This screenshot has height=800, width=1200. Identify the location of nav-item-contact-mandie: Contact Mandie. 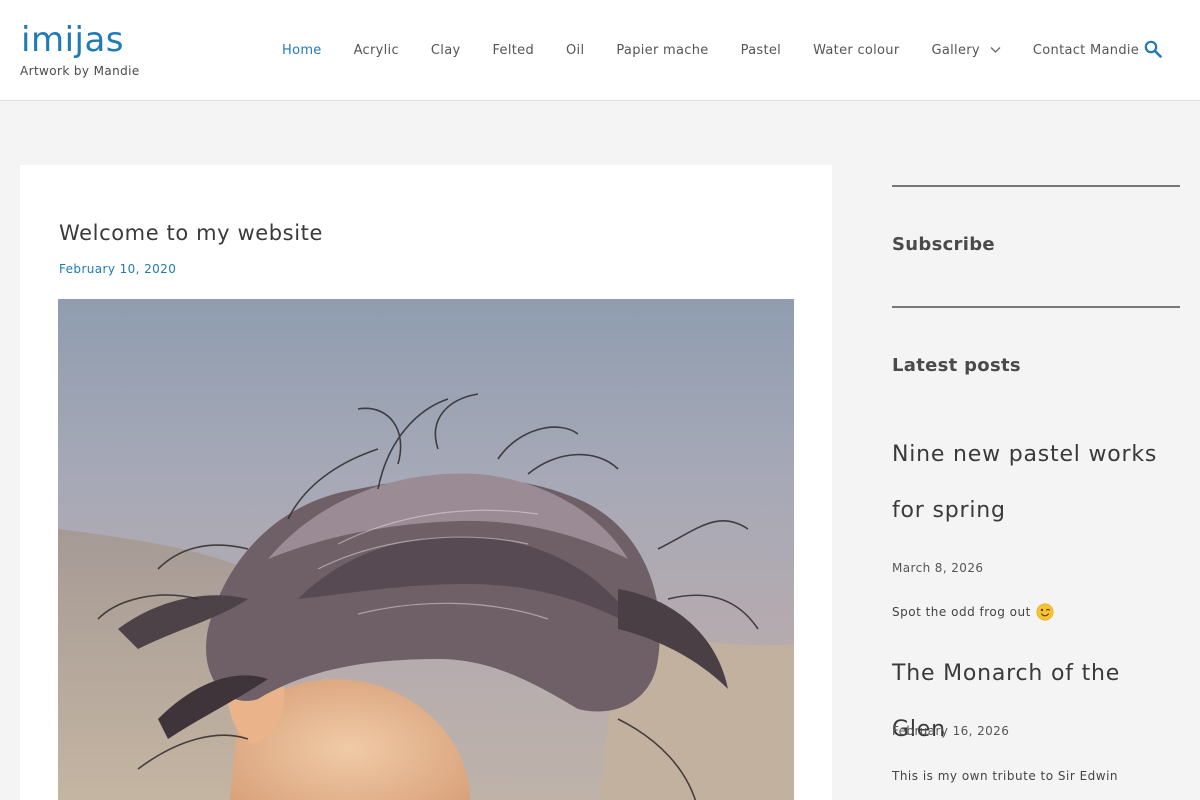
(1086, 50).